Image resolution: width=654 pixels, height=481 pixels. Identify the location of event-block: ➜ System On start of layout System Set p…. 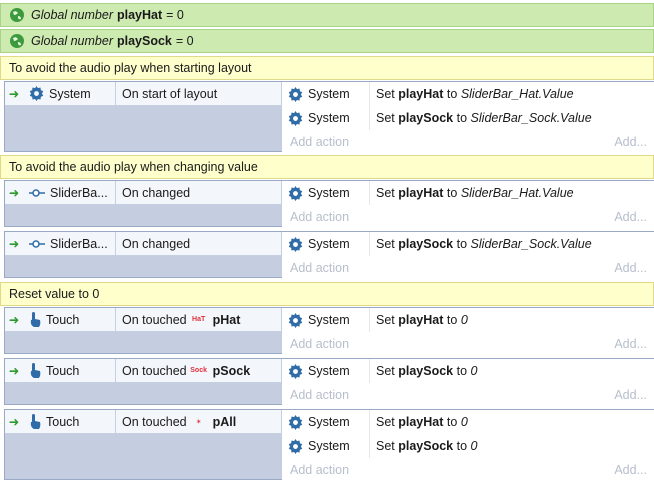
(329, 117).